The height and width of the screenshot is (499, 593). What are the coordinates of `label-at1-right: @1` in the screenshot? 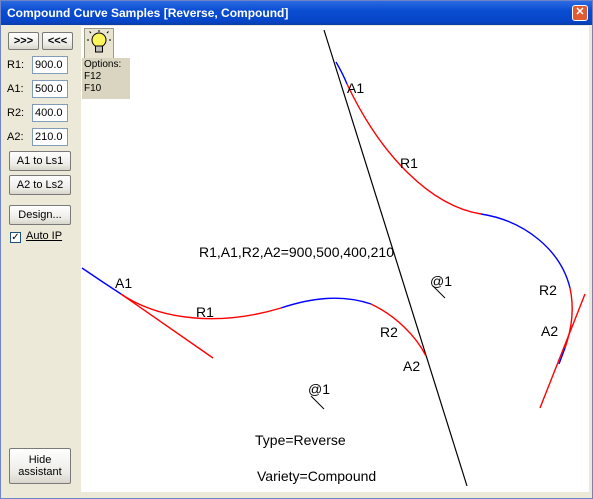 It's located at (441, 281).